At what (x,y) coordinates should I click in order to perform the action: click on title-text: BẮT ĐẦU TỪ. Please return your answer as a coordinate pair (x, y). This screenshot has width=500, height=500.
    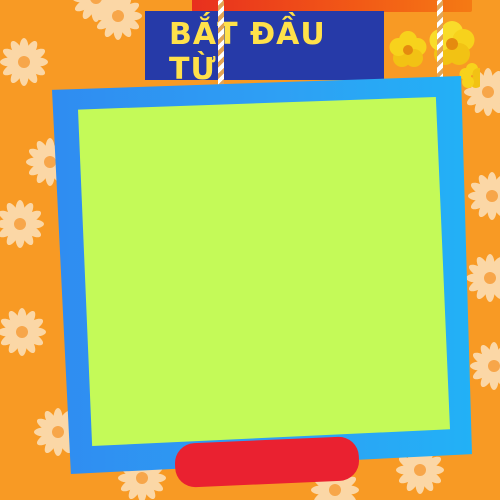
    Looking at the image, I should click on (247, 52).